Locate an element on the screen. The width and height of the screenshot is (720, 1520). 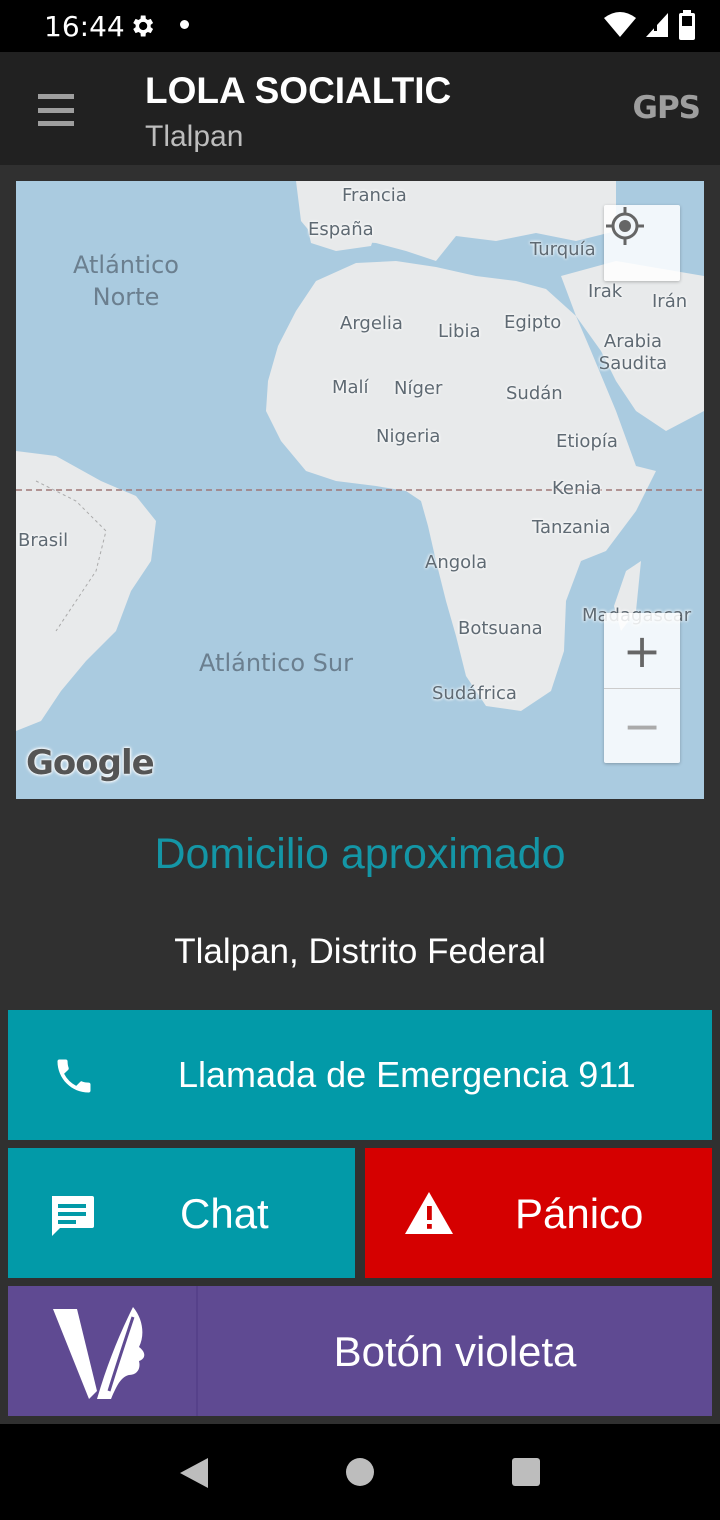
map-label-egipto: Egipto is located at coordinates (533, 322).